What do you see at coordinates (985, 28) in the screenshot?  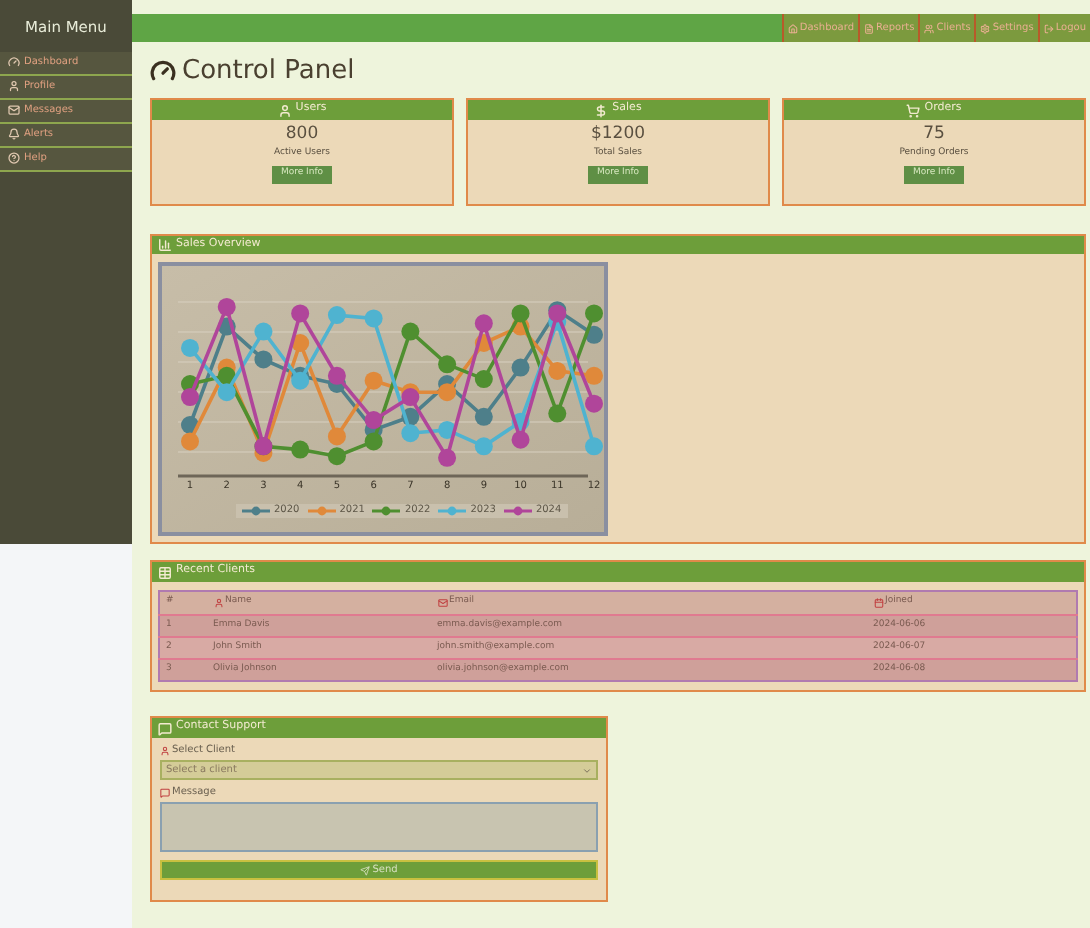 I see `settings-icon` at bounding box center [985, 28].